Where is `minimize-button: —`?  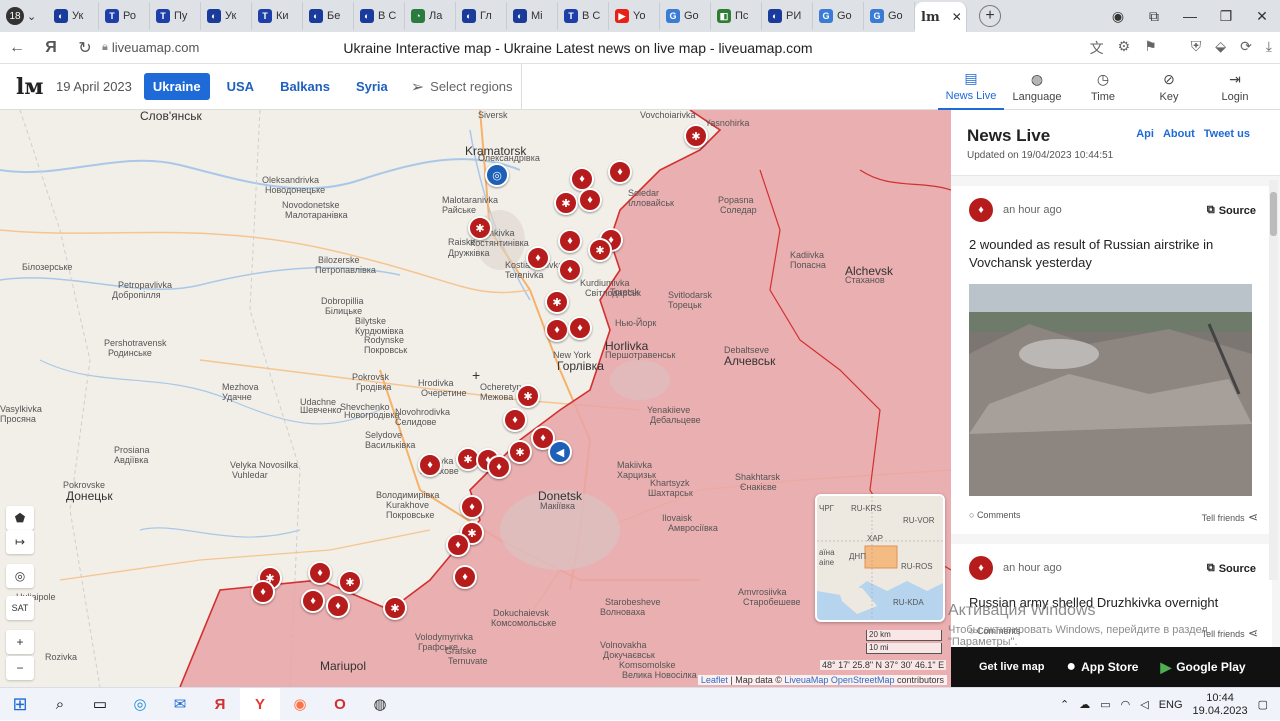 minimize-button: — is located at coordinates (1190, 16).